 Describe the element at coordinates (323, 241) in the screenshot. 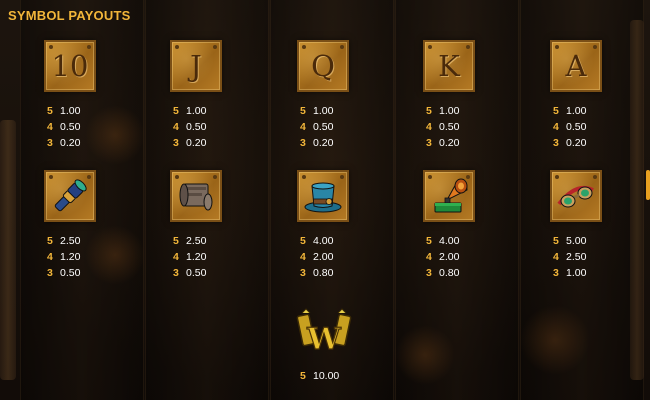

I see `payout-amount: 4.00` at that location.